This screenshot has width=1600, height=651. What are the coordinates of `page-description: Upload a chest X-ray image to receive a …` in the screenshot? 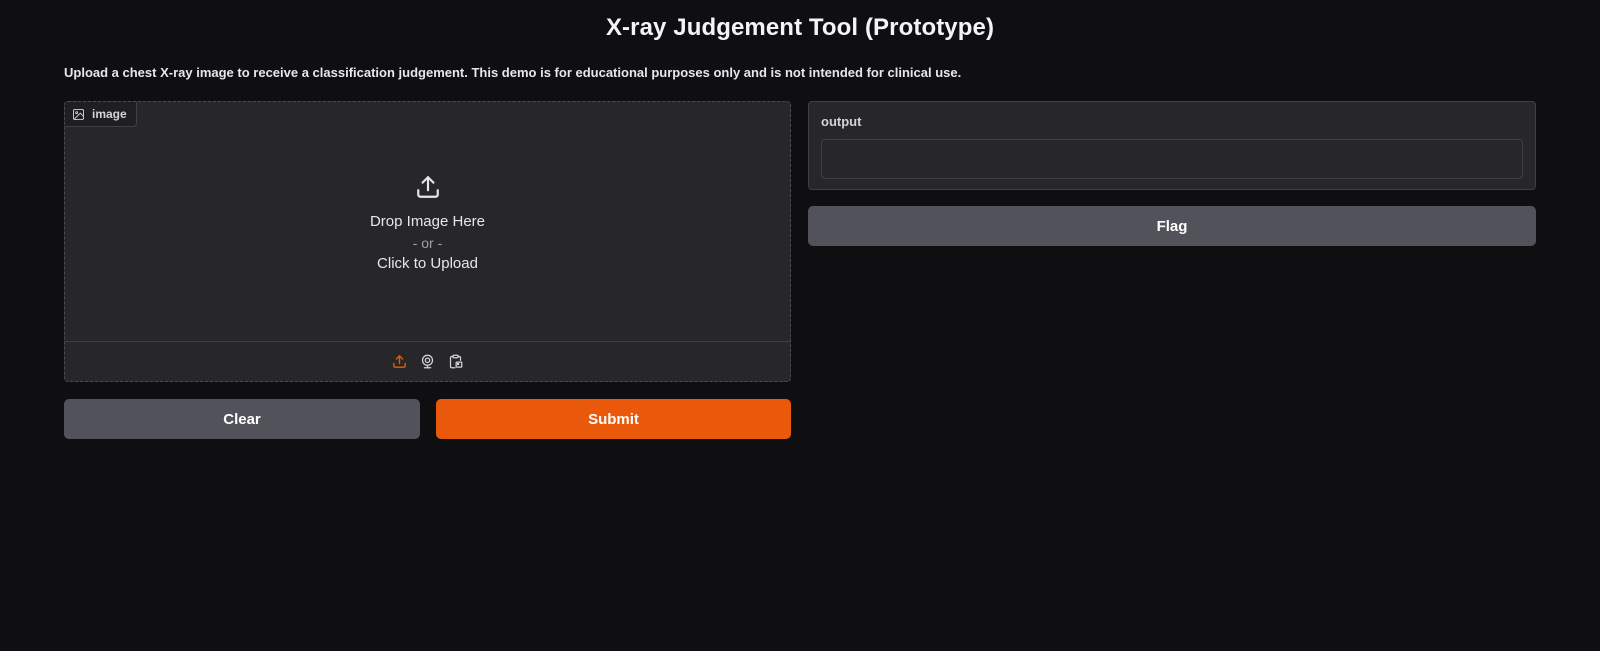 It's located at (513, 72).